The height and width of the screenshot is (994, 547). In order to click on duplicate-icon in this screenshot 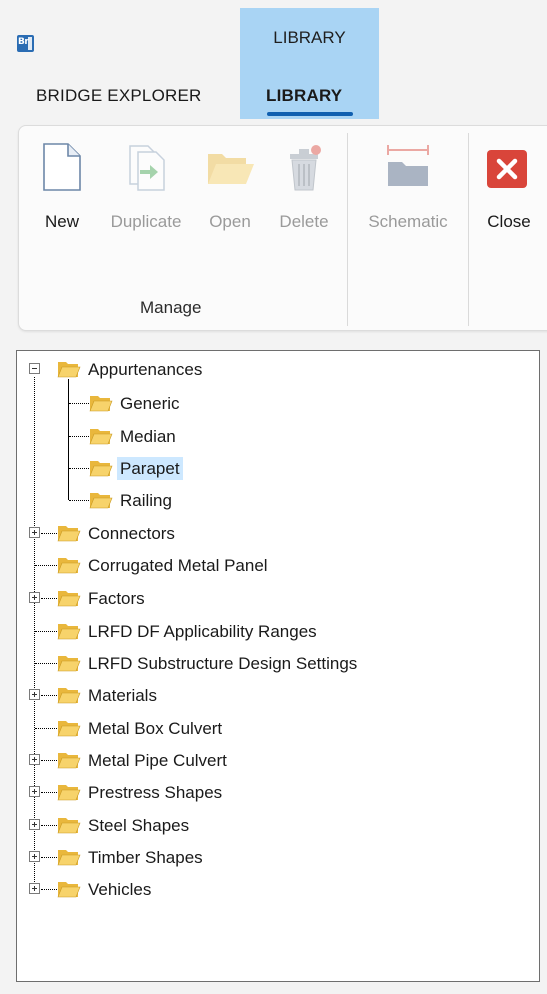, I will do `click(147, 168)`.